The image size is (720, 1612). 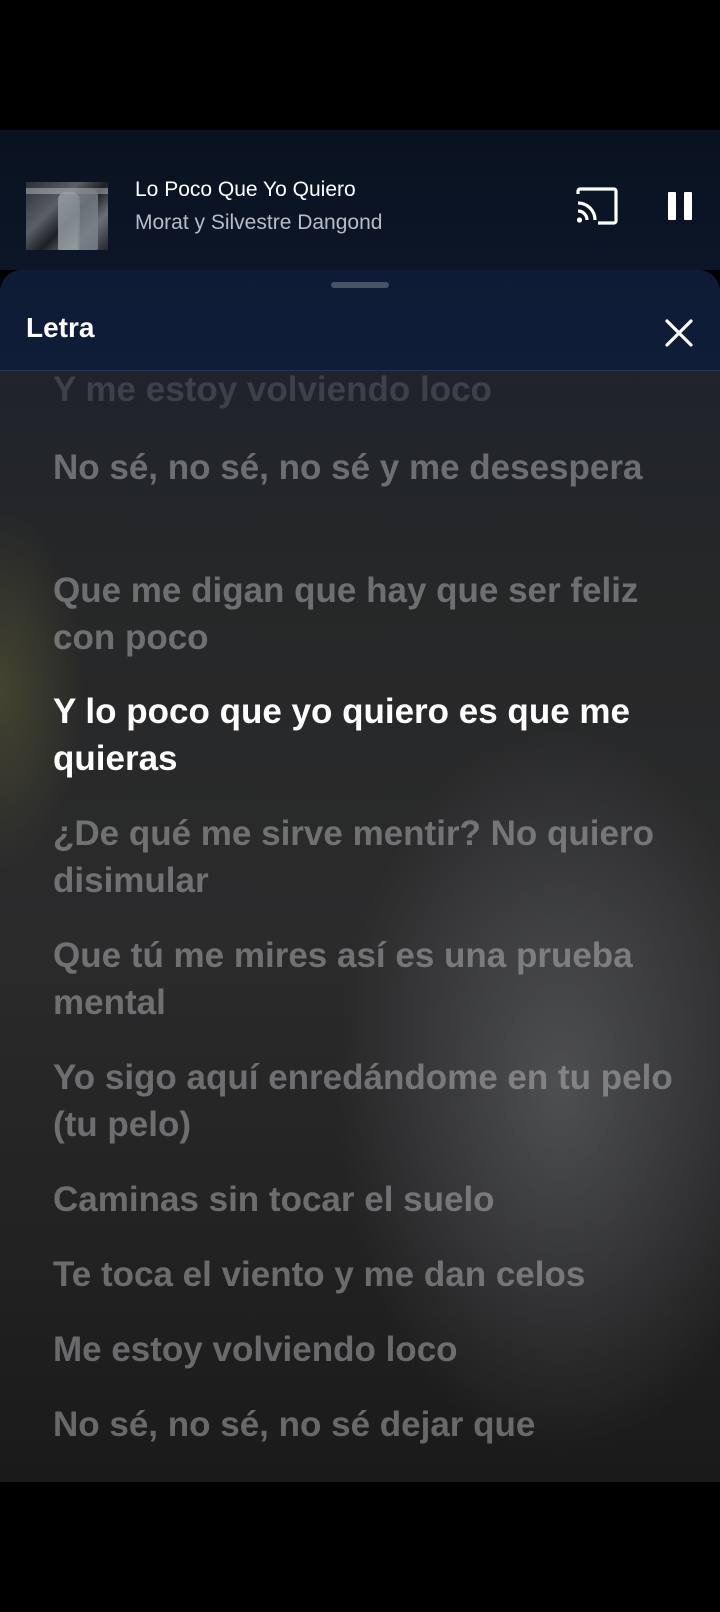 What do you see at coordinates (373, 389) in the screenshot?
I see `lyric-line: Y me estoy volviendo loco` at bounding box center [373, 389].